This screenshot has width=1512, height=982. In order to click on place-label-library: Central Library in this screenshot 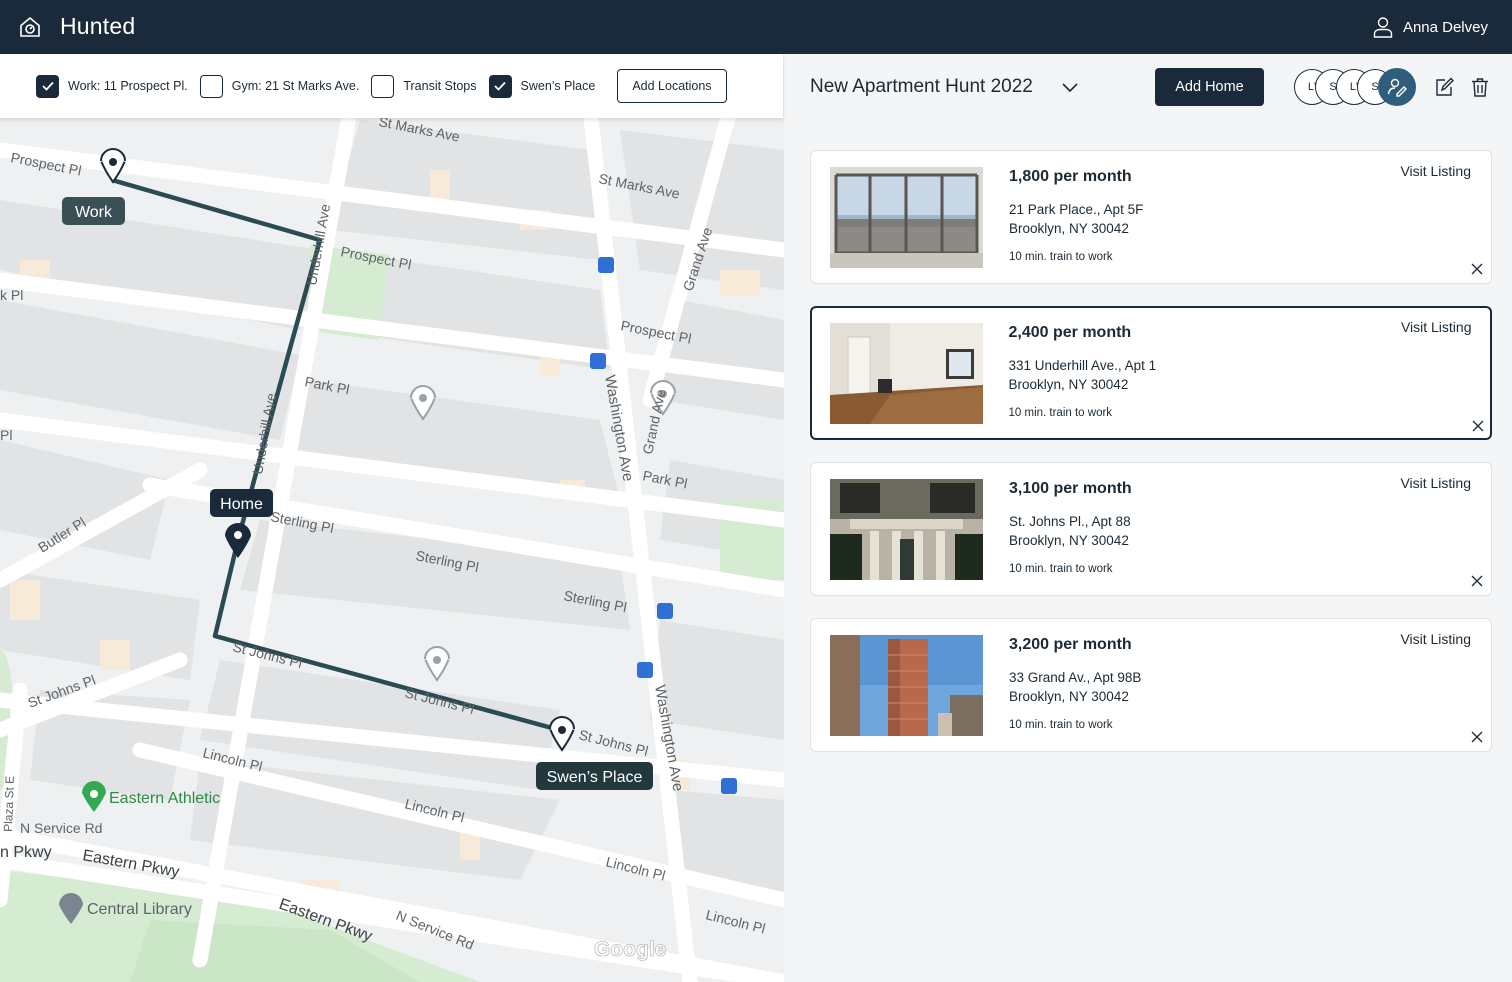, I will do `click(139, 909)`.